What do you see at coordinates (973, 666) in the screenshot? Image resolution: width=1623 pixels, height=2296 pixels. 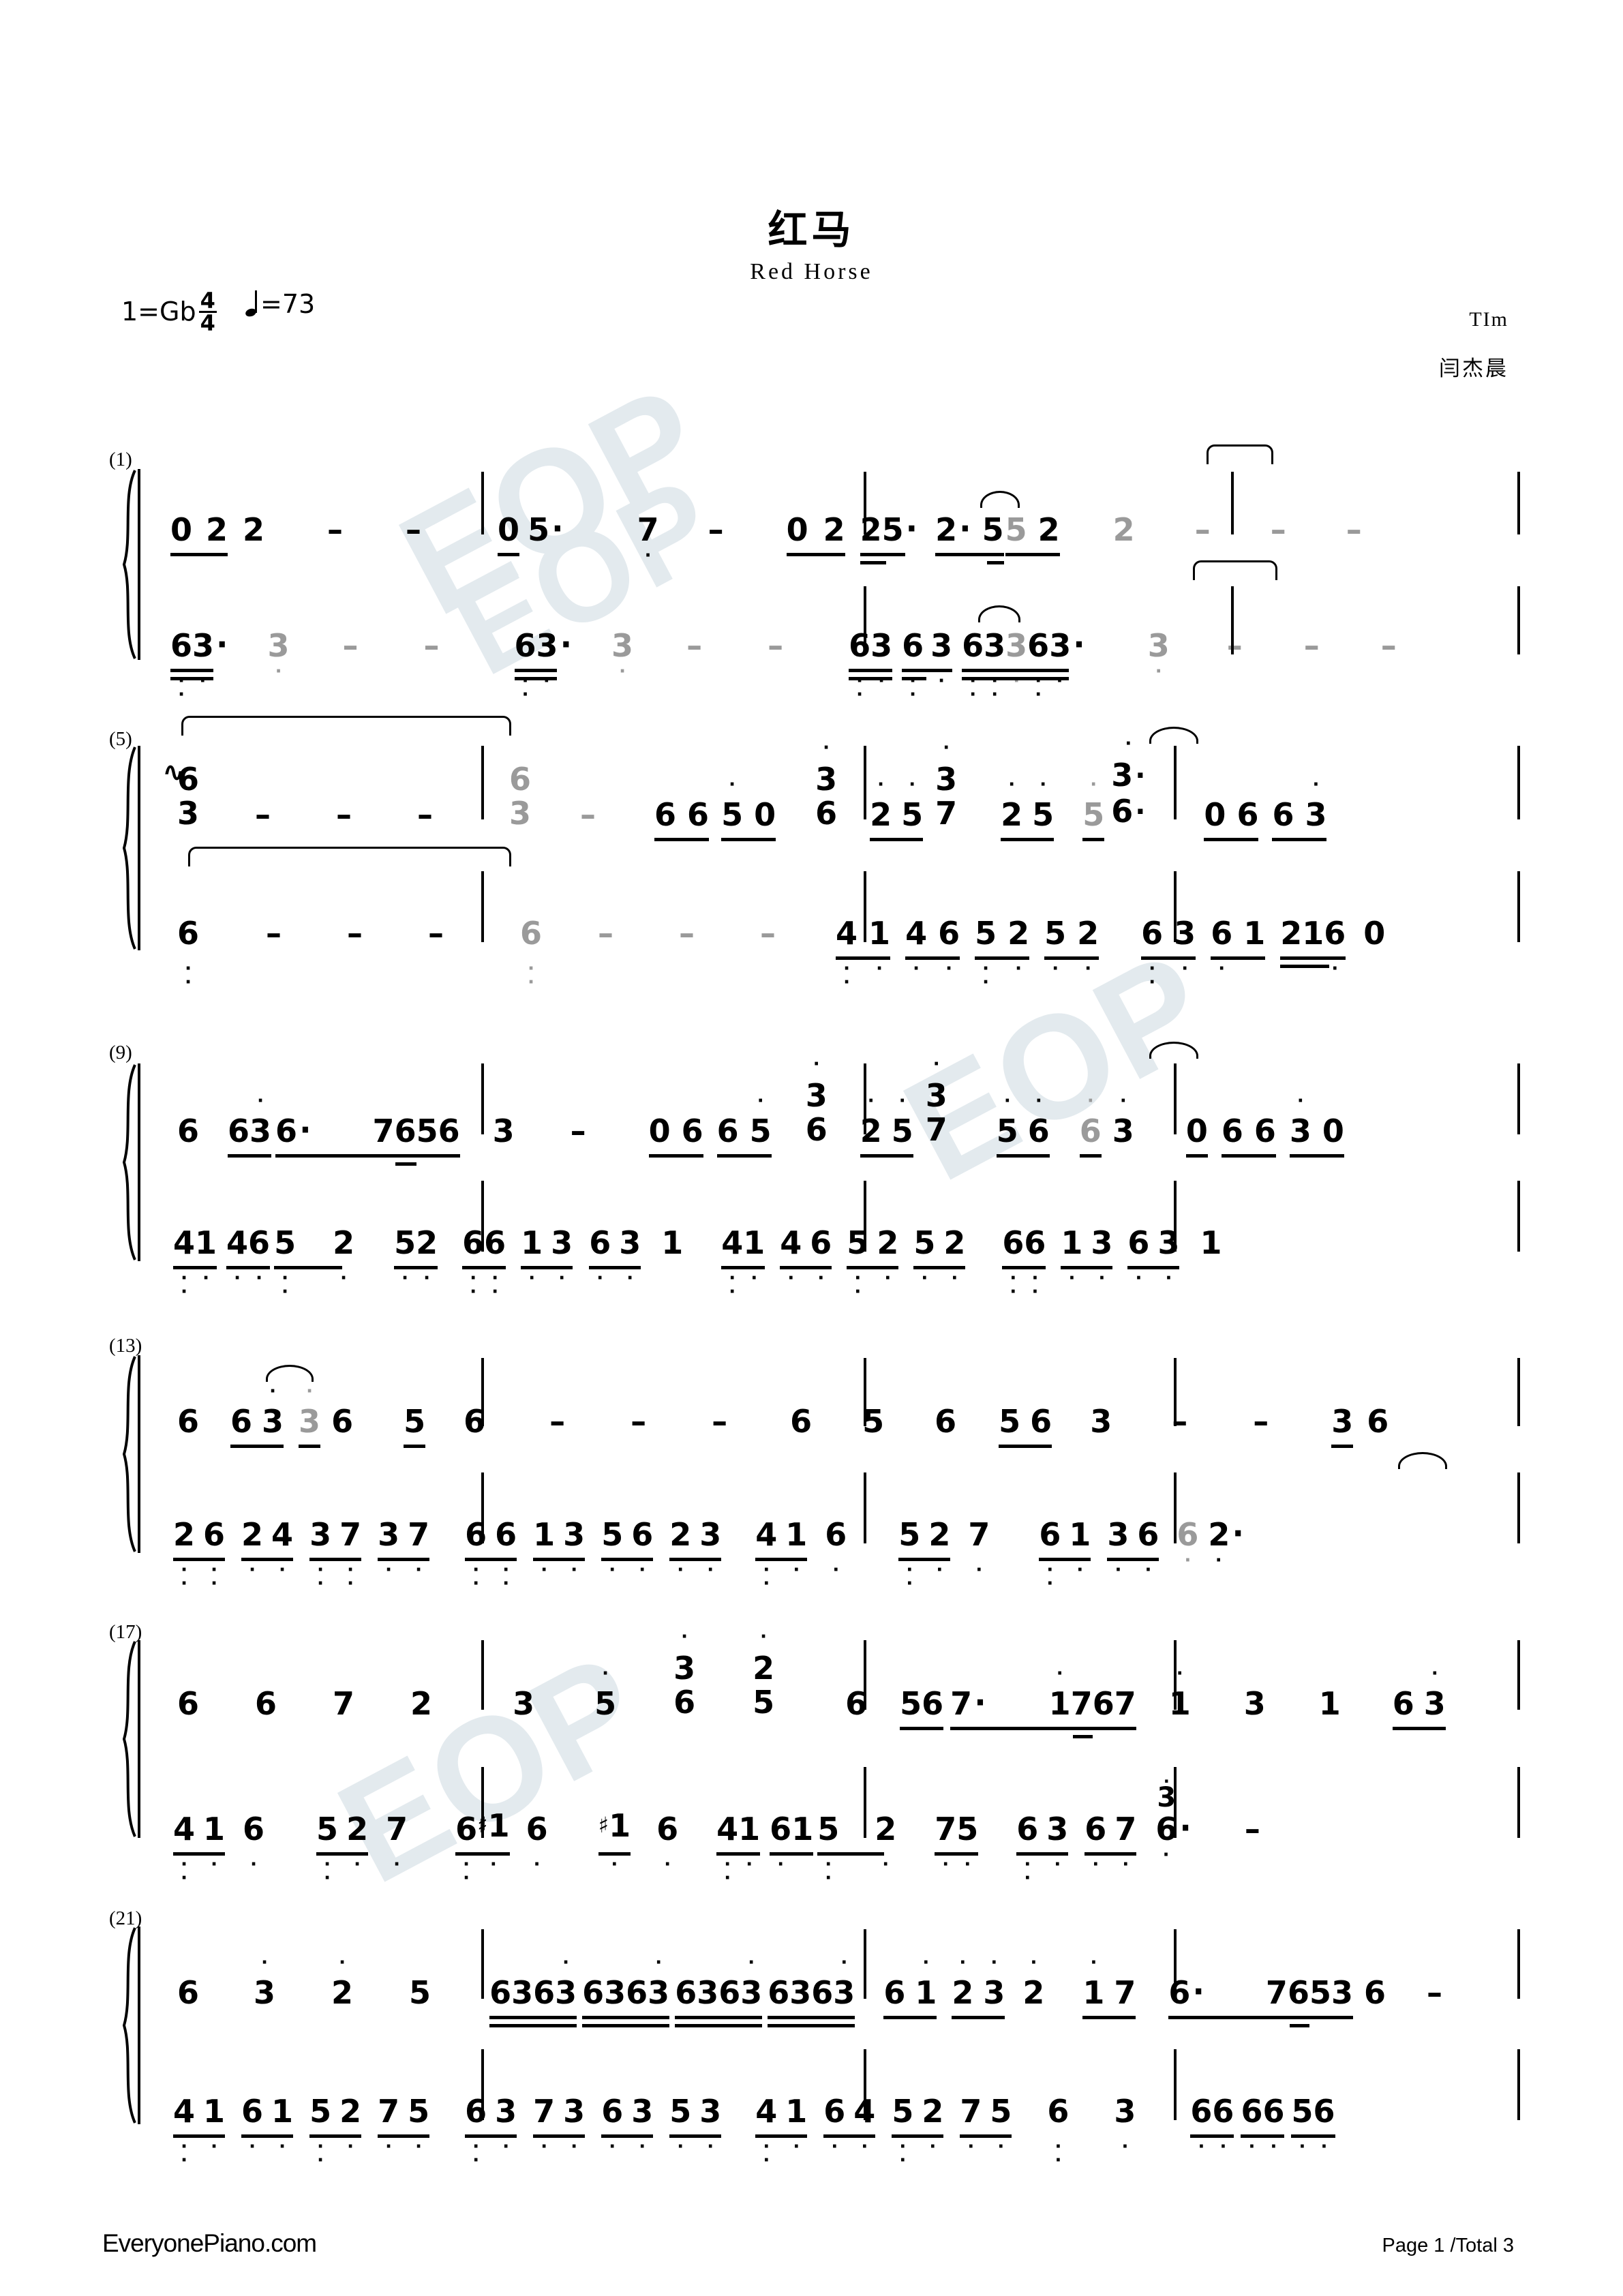 I see `note: 6 · ·` at bounding box center [973, 666].